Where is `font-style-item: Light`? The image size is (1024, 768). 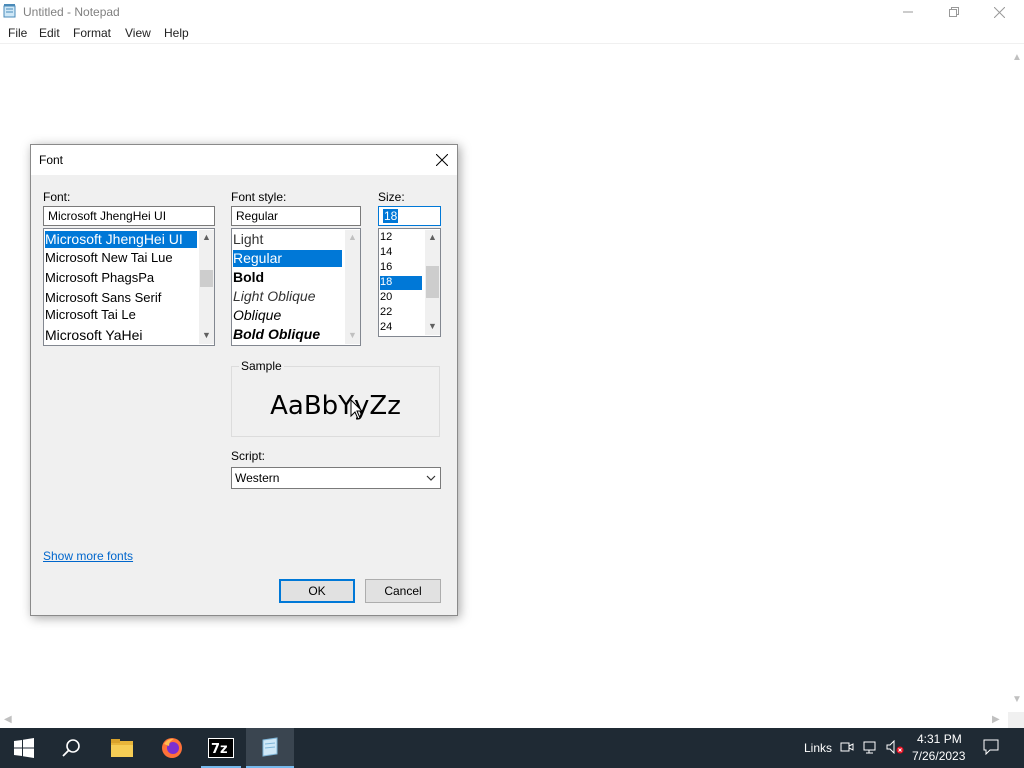
font-style-item: Light is located at coordinates (248, 239).